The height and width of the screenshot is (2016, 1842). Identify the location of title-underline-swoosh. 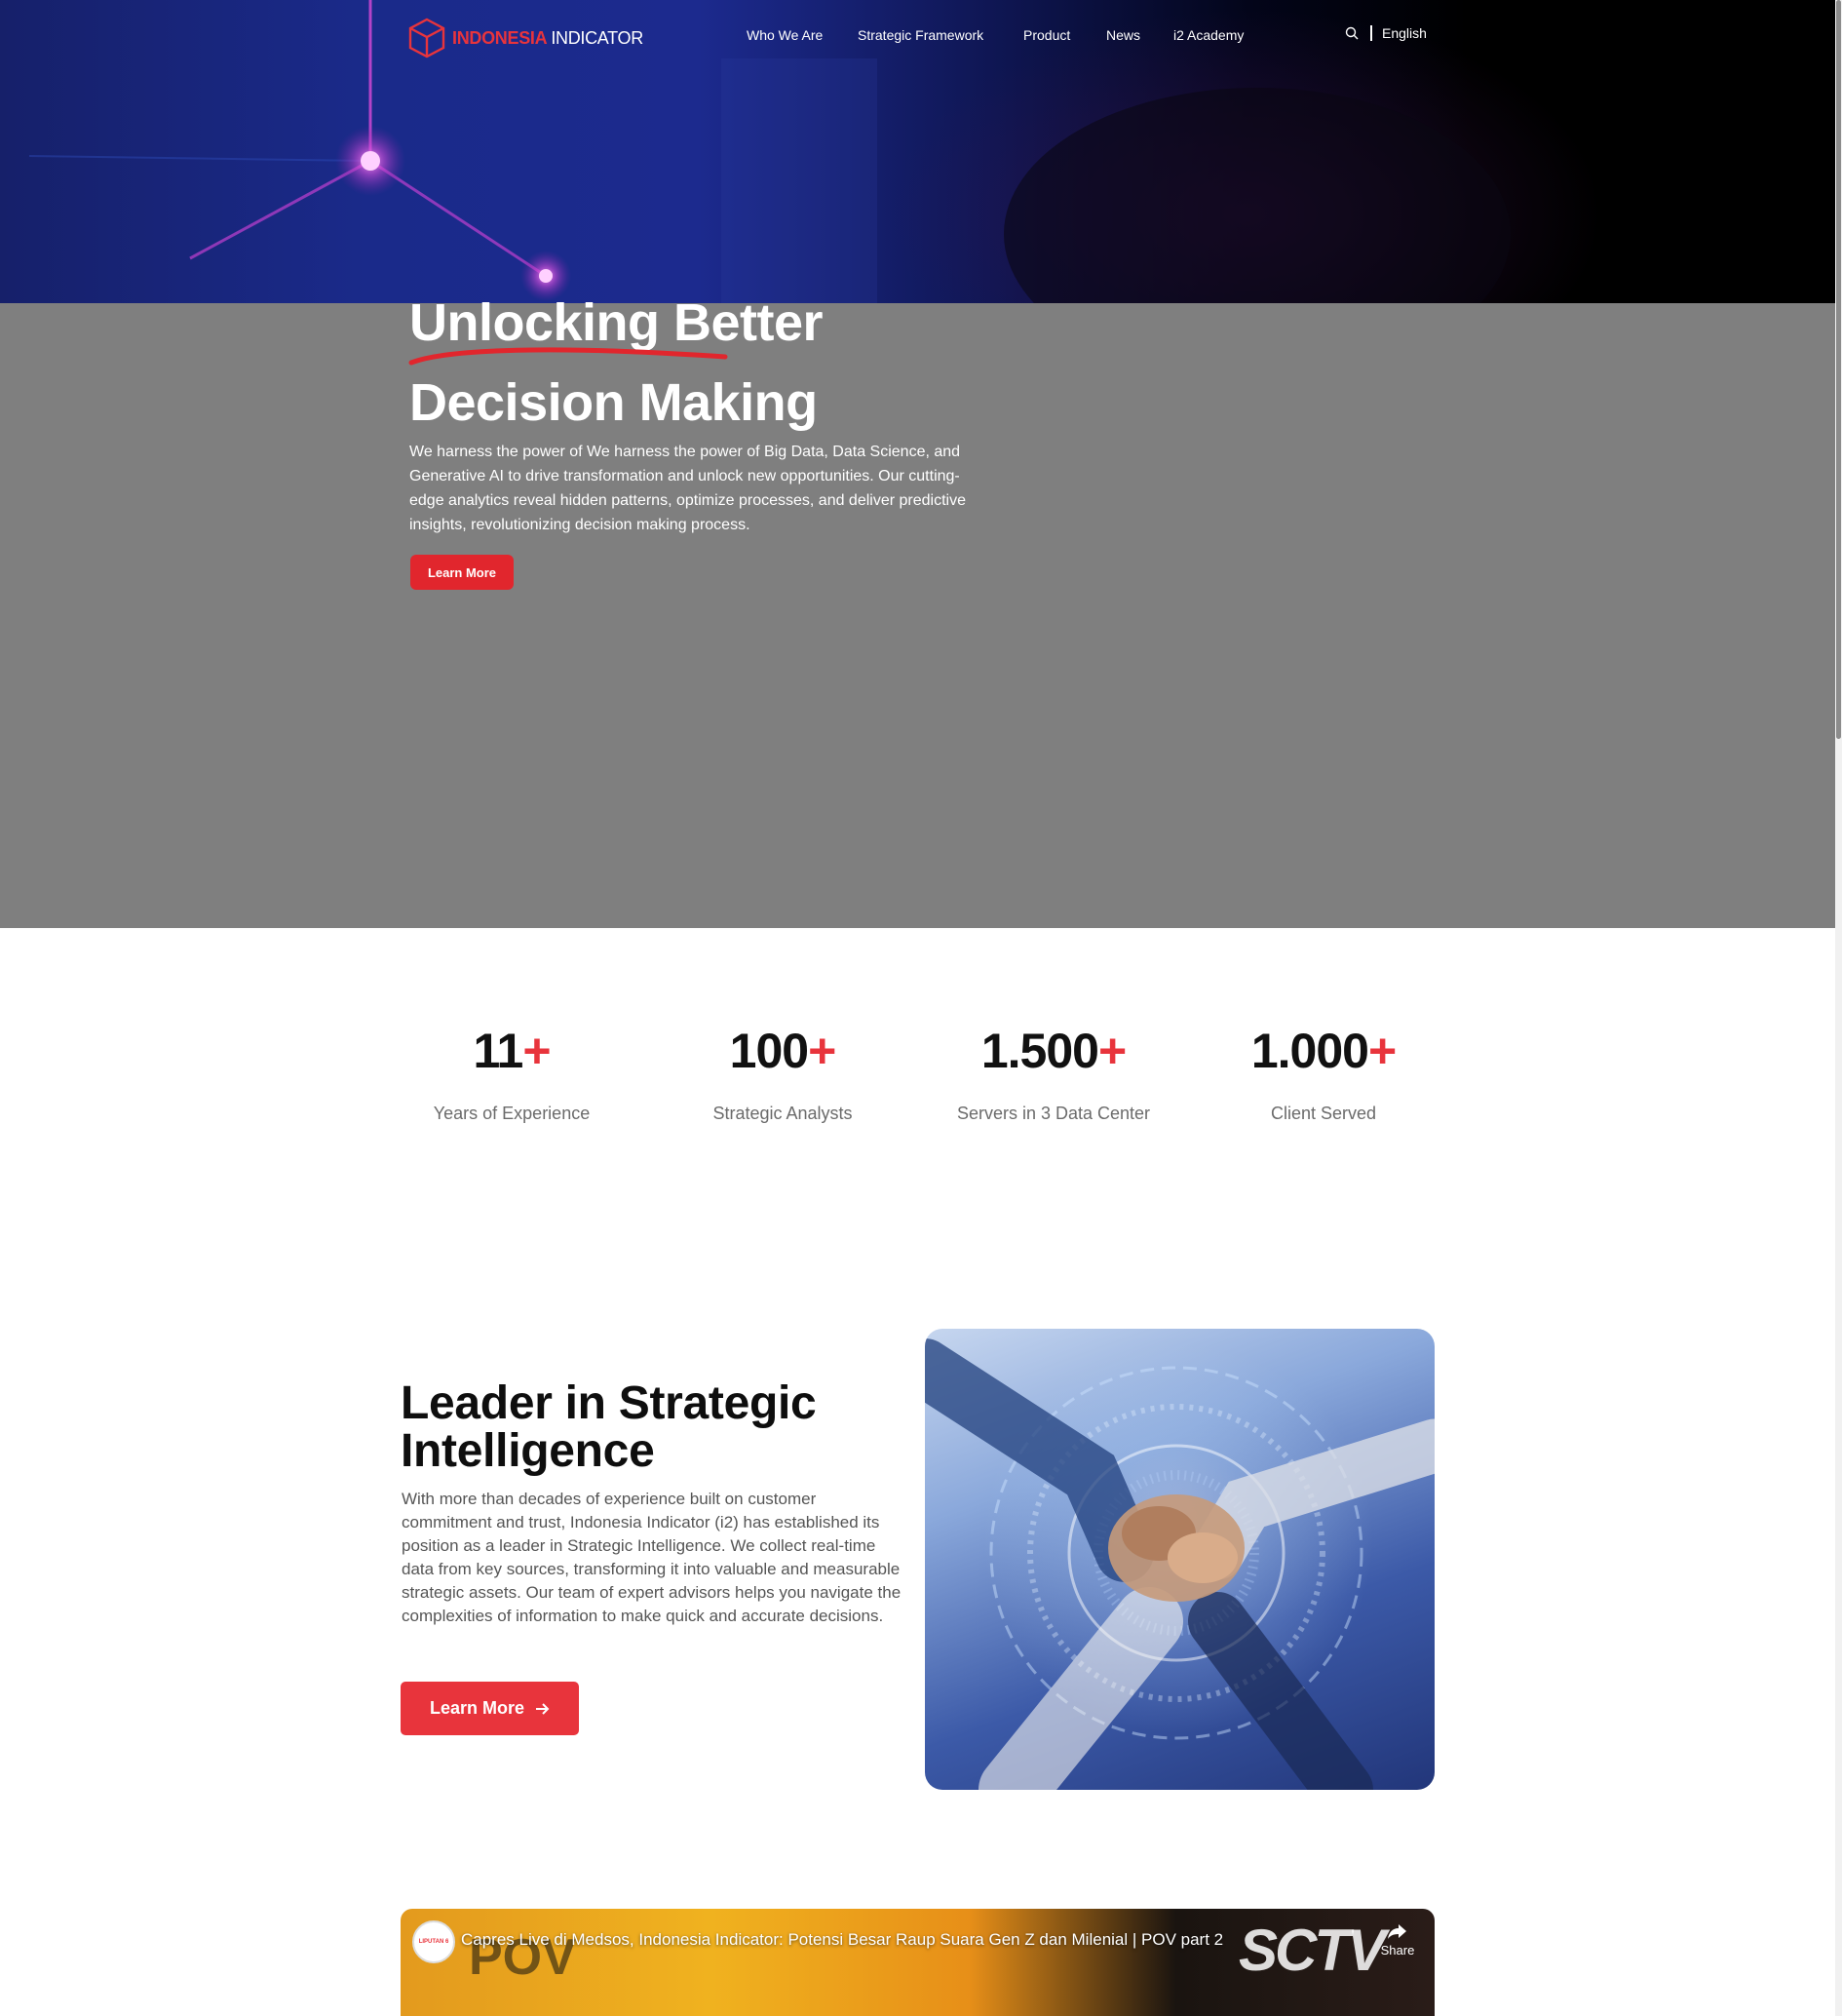
(568, 356).